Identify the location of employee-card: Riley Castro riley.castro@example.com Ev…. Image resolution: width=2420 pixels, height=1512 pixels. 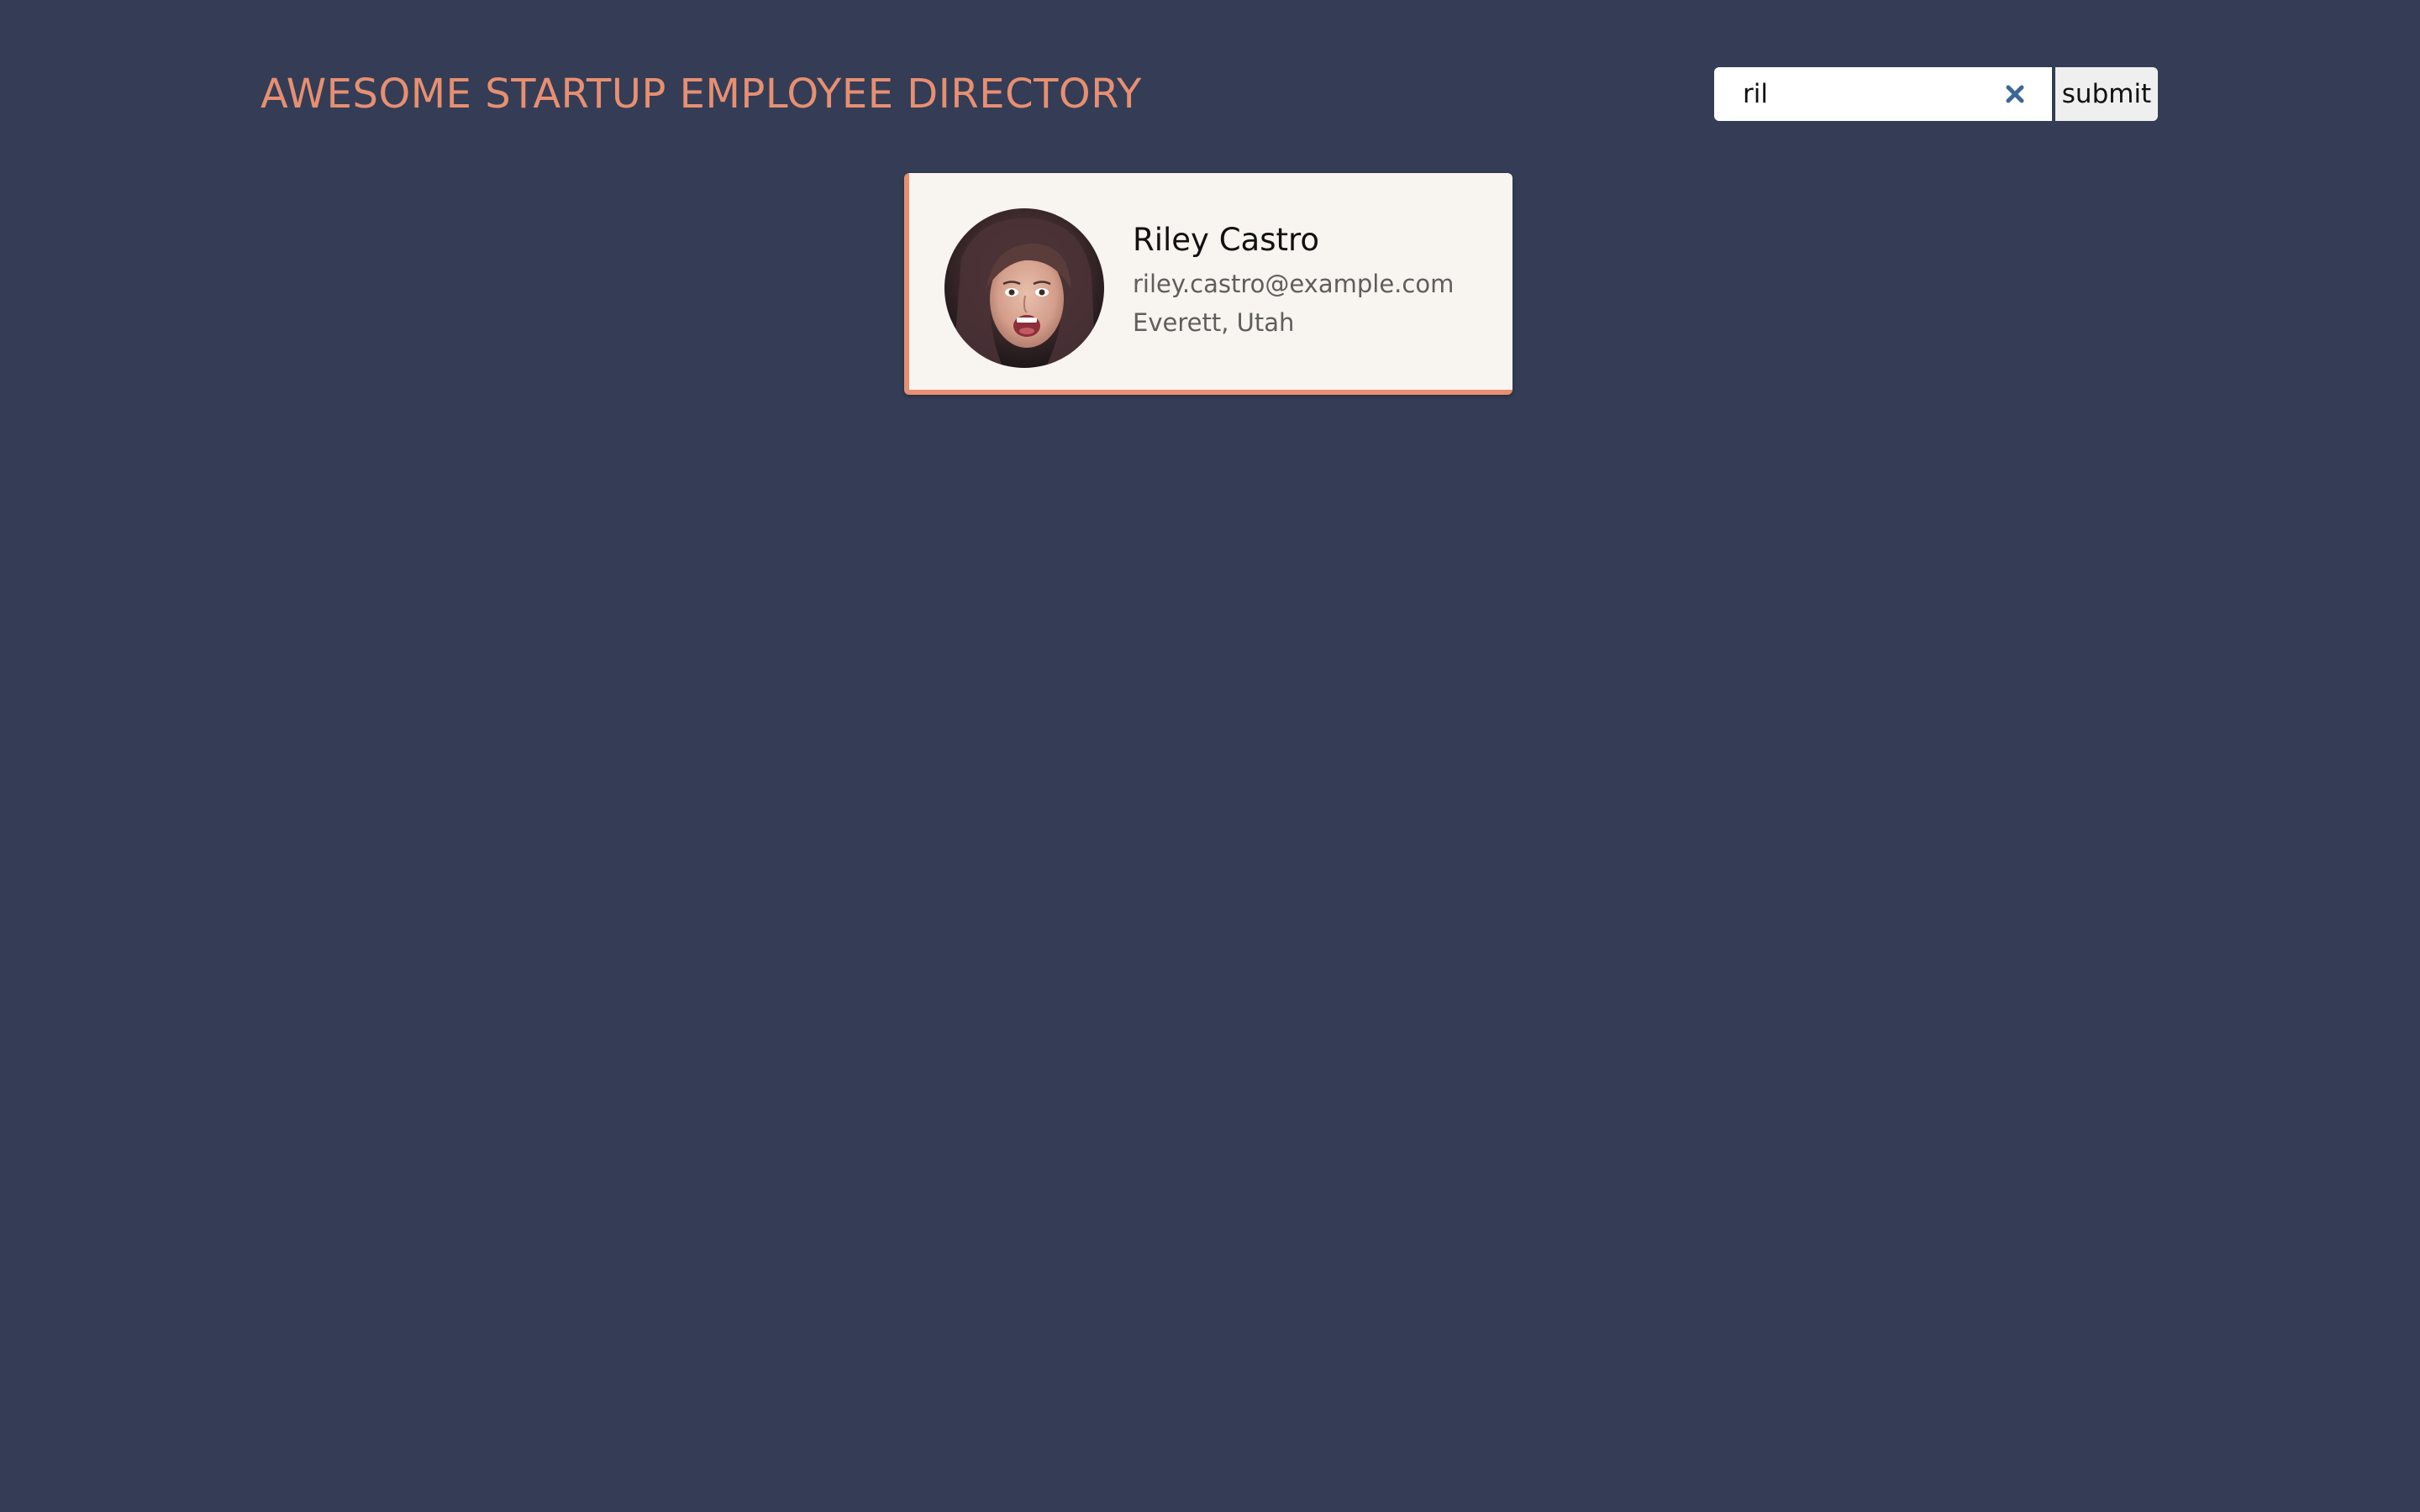
(1208, 284).